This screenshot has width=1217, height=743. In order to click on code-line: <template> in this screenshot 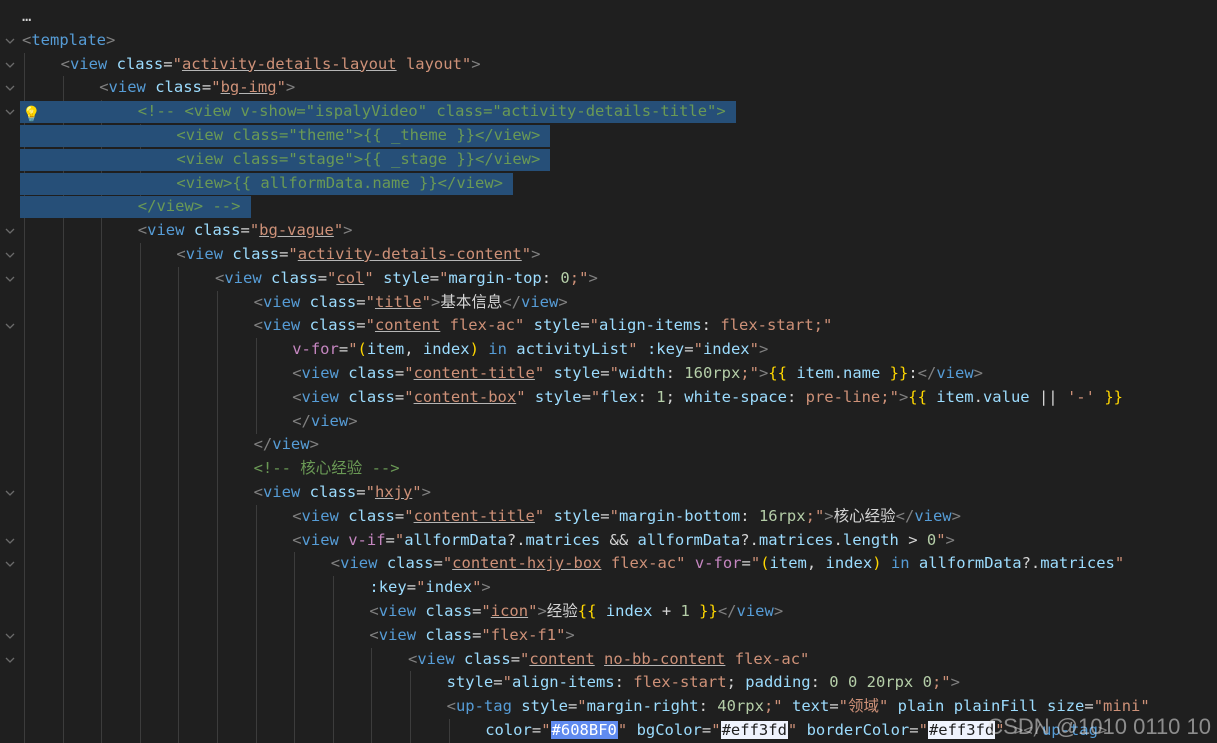, I will do `click(608, 41)`.